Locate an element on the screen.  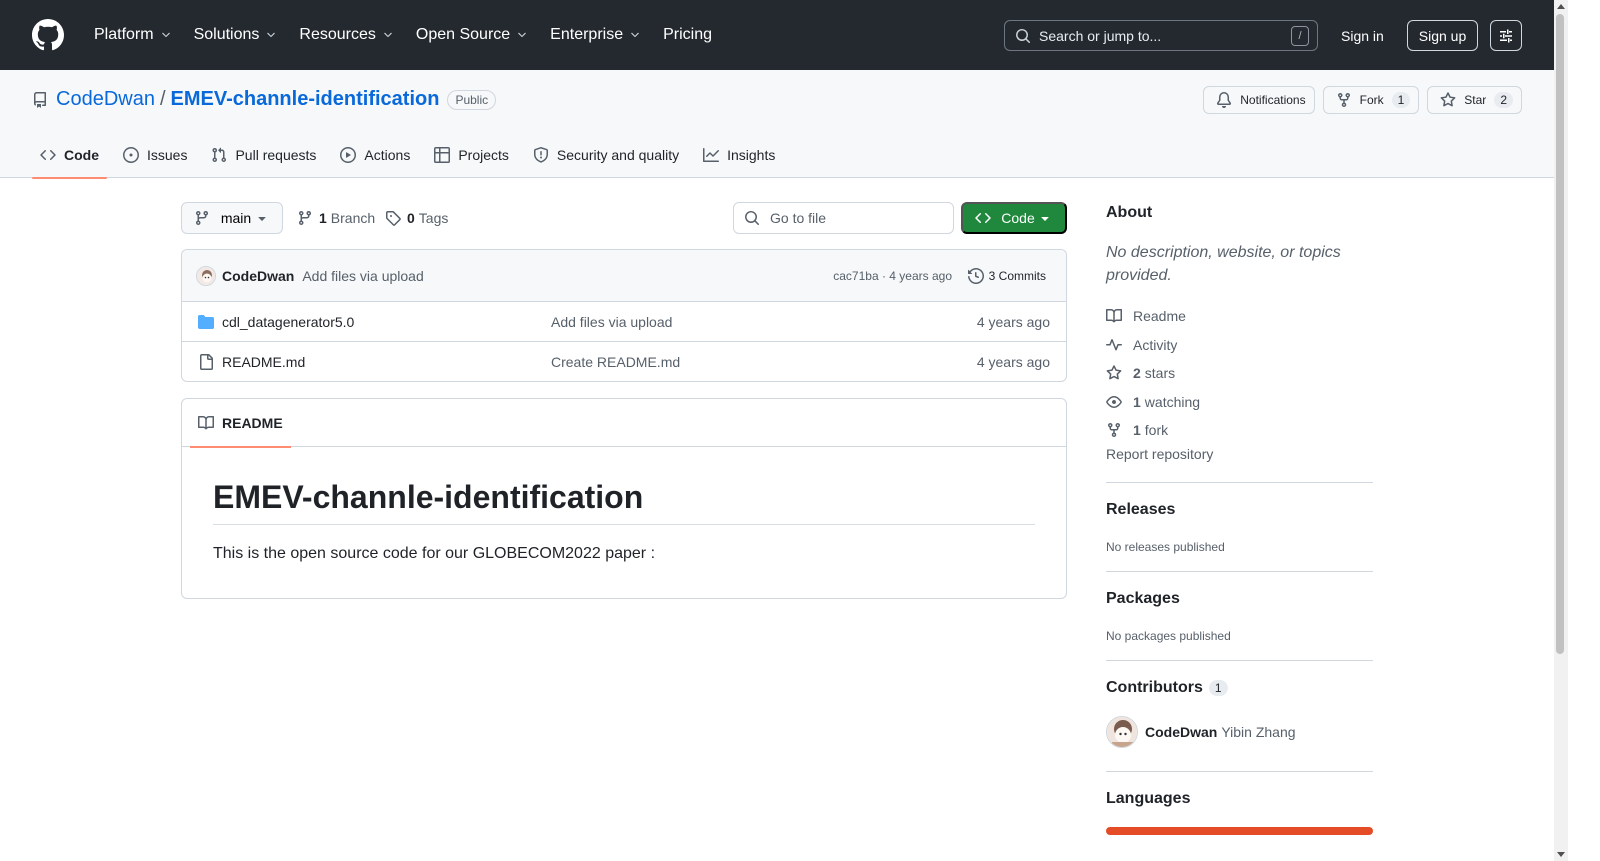
notifications-button: Notifications is located at coordinates (1259, 100).